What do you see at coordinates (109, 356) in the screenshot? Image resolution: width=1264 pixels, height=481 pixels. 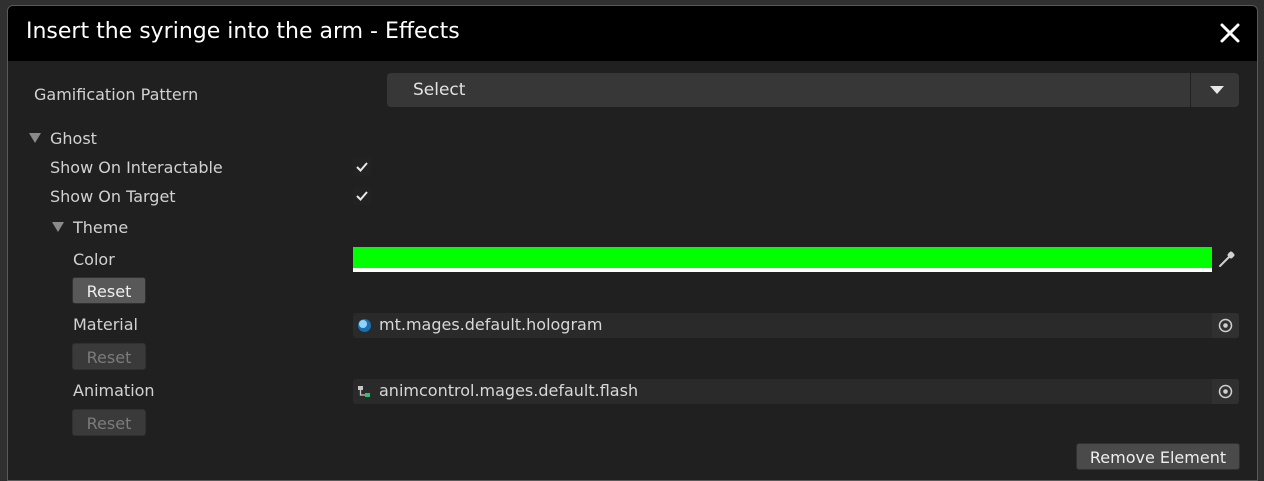 I see `material-reset-button: Reset` at bounding box center [109, 356].